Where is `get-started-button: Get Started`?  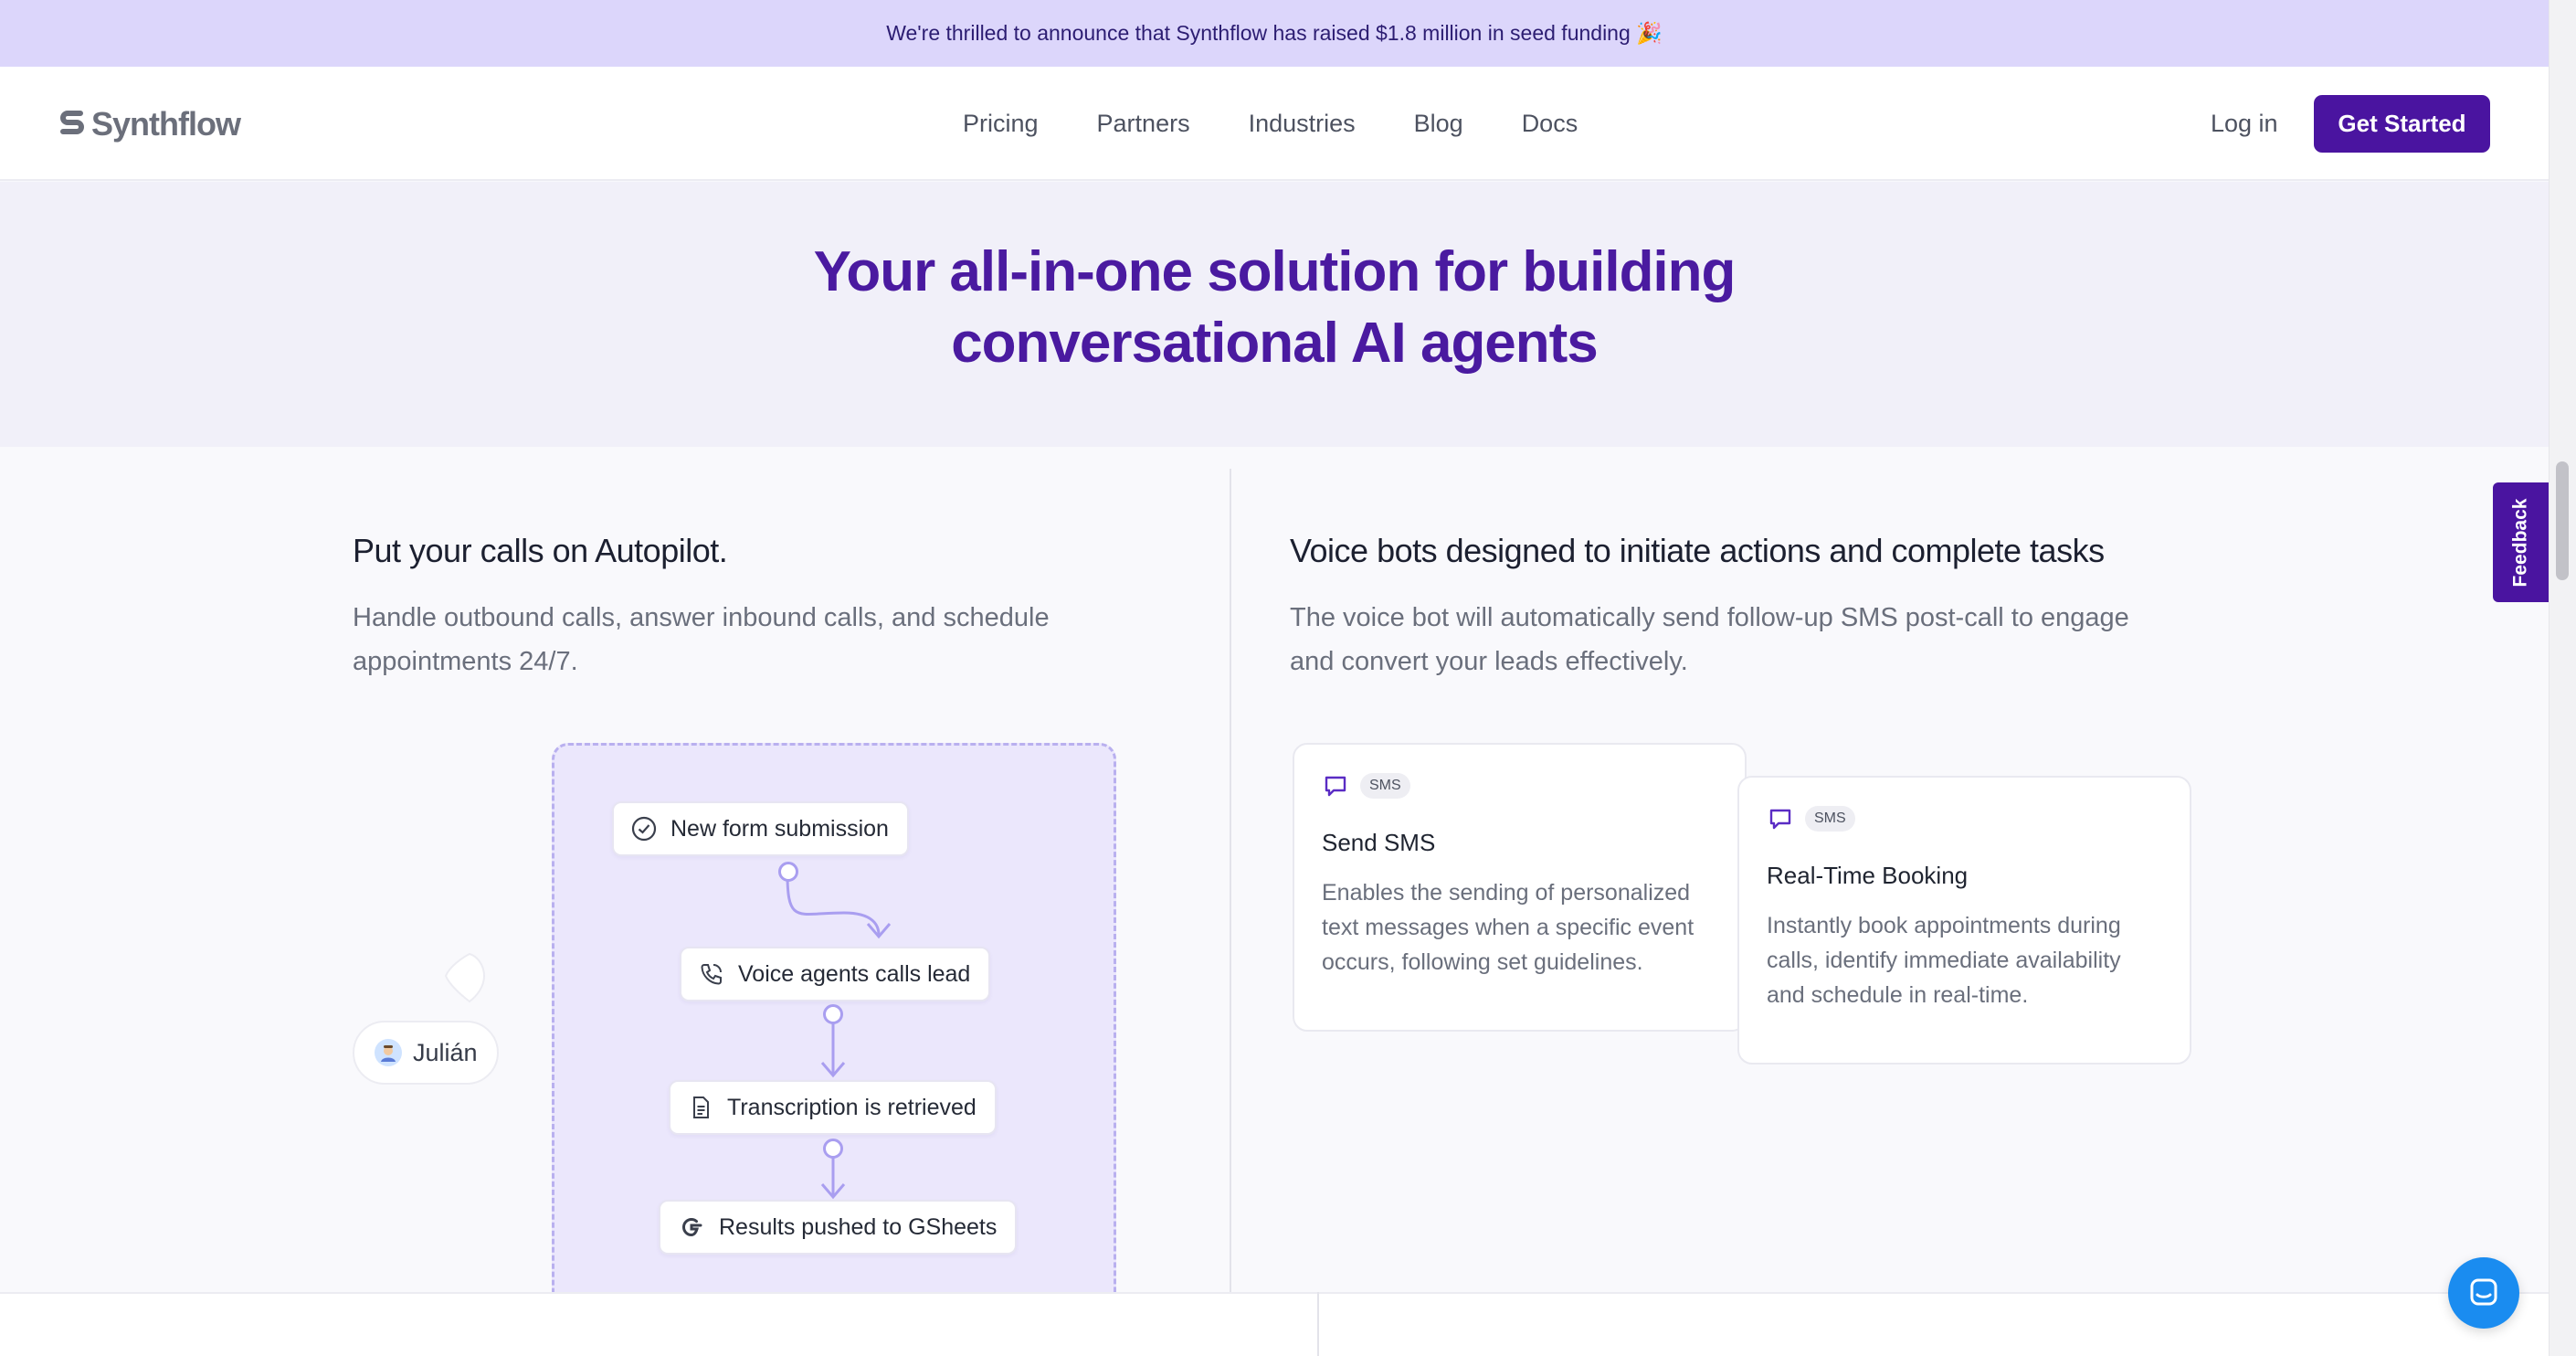 get-started-button: Get Started is located at coordinates (2402, 124).